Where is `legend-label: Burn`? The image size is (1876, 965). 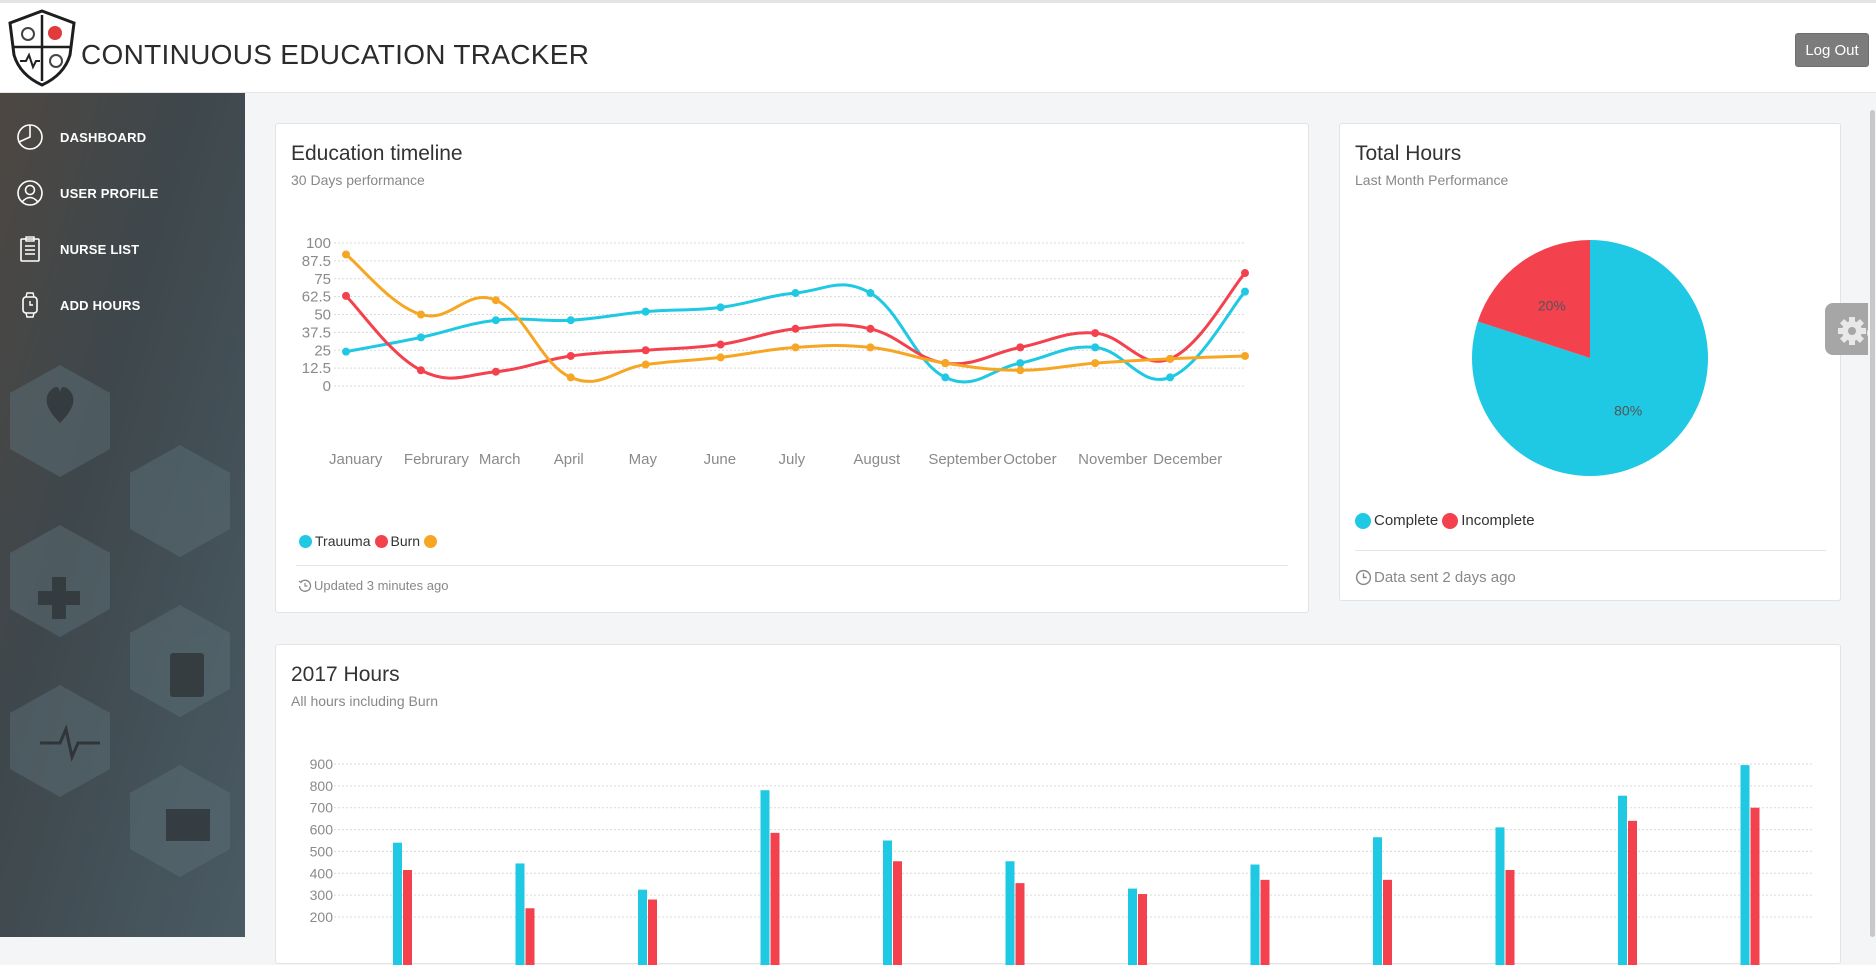 legend-label: Burn is located at coordinates (406, 541).